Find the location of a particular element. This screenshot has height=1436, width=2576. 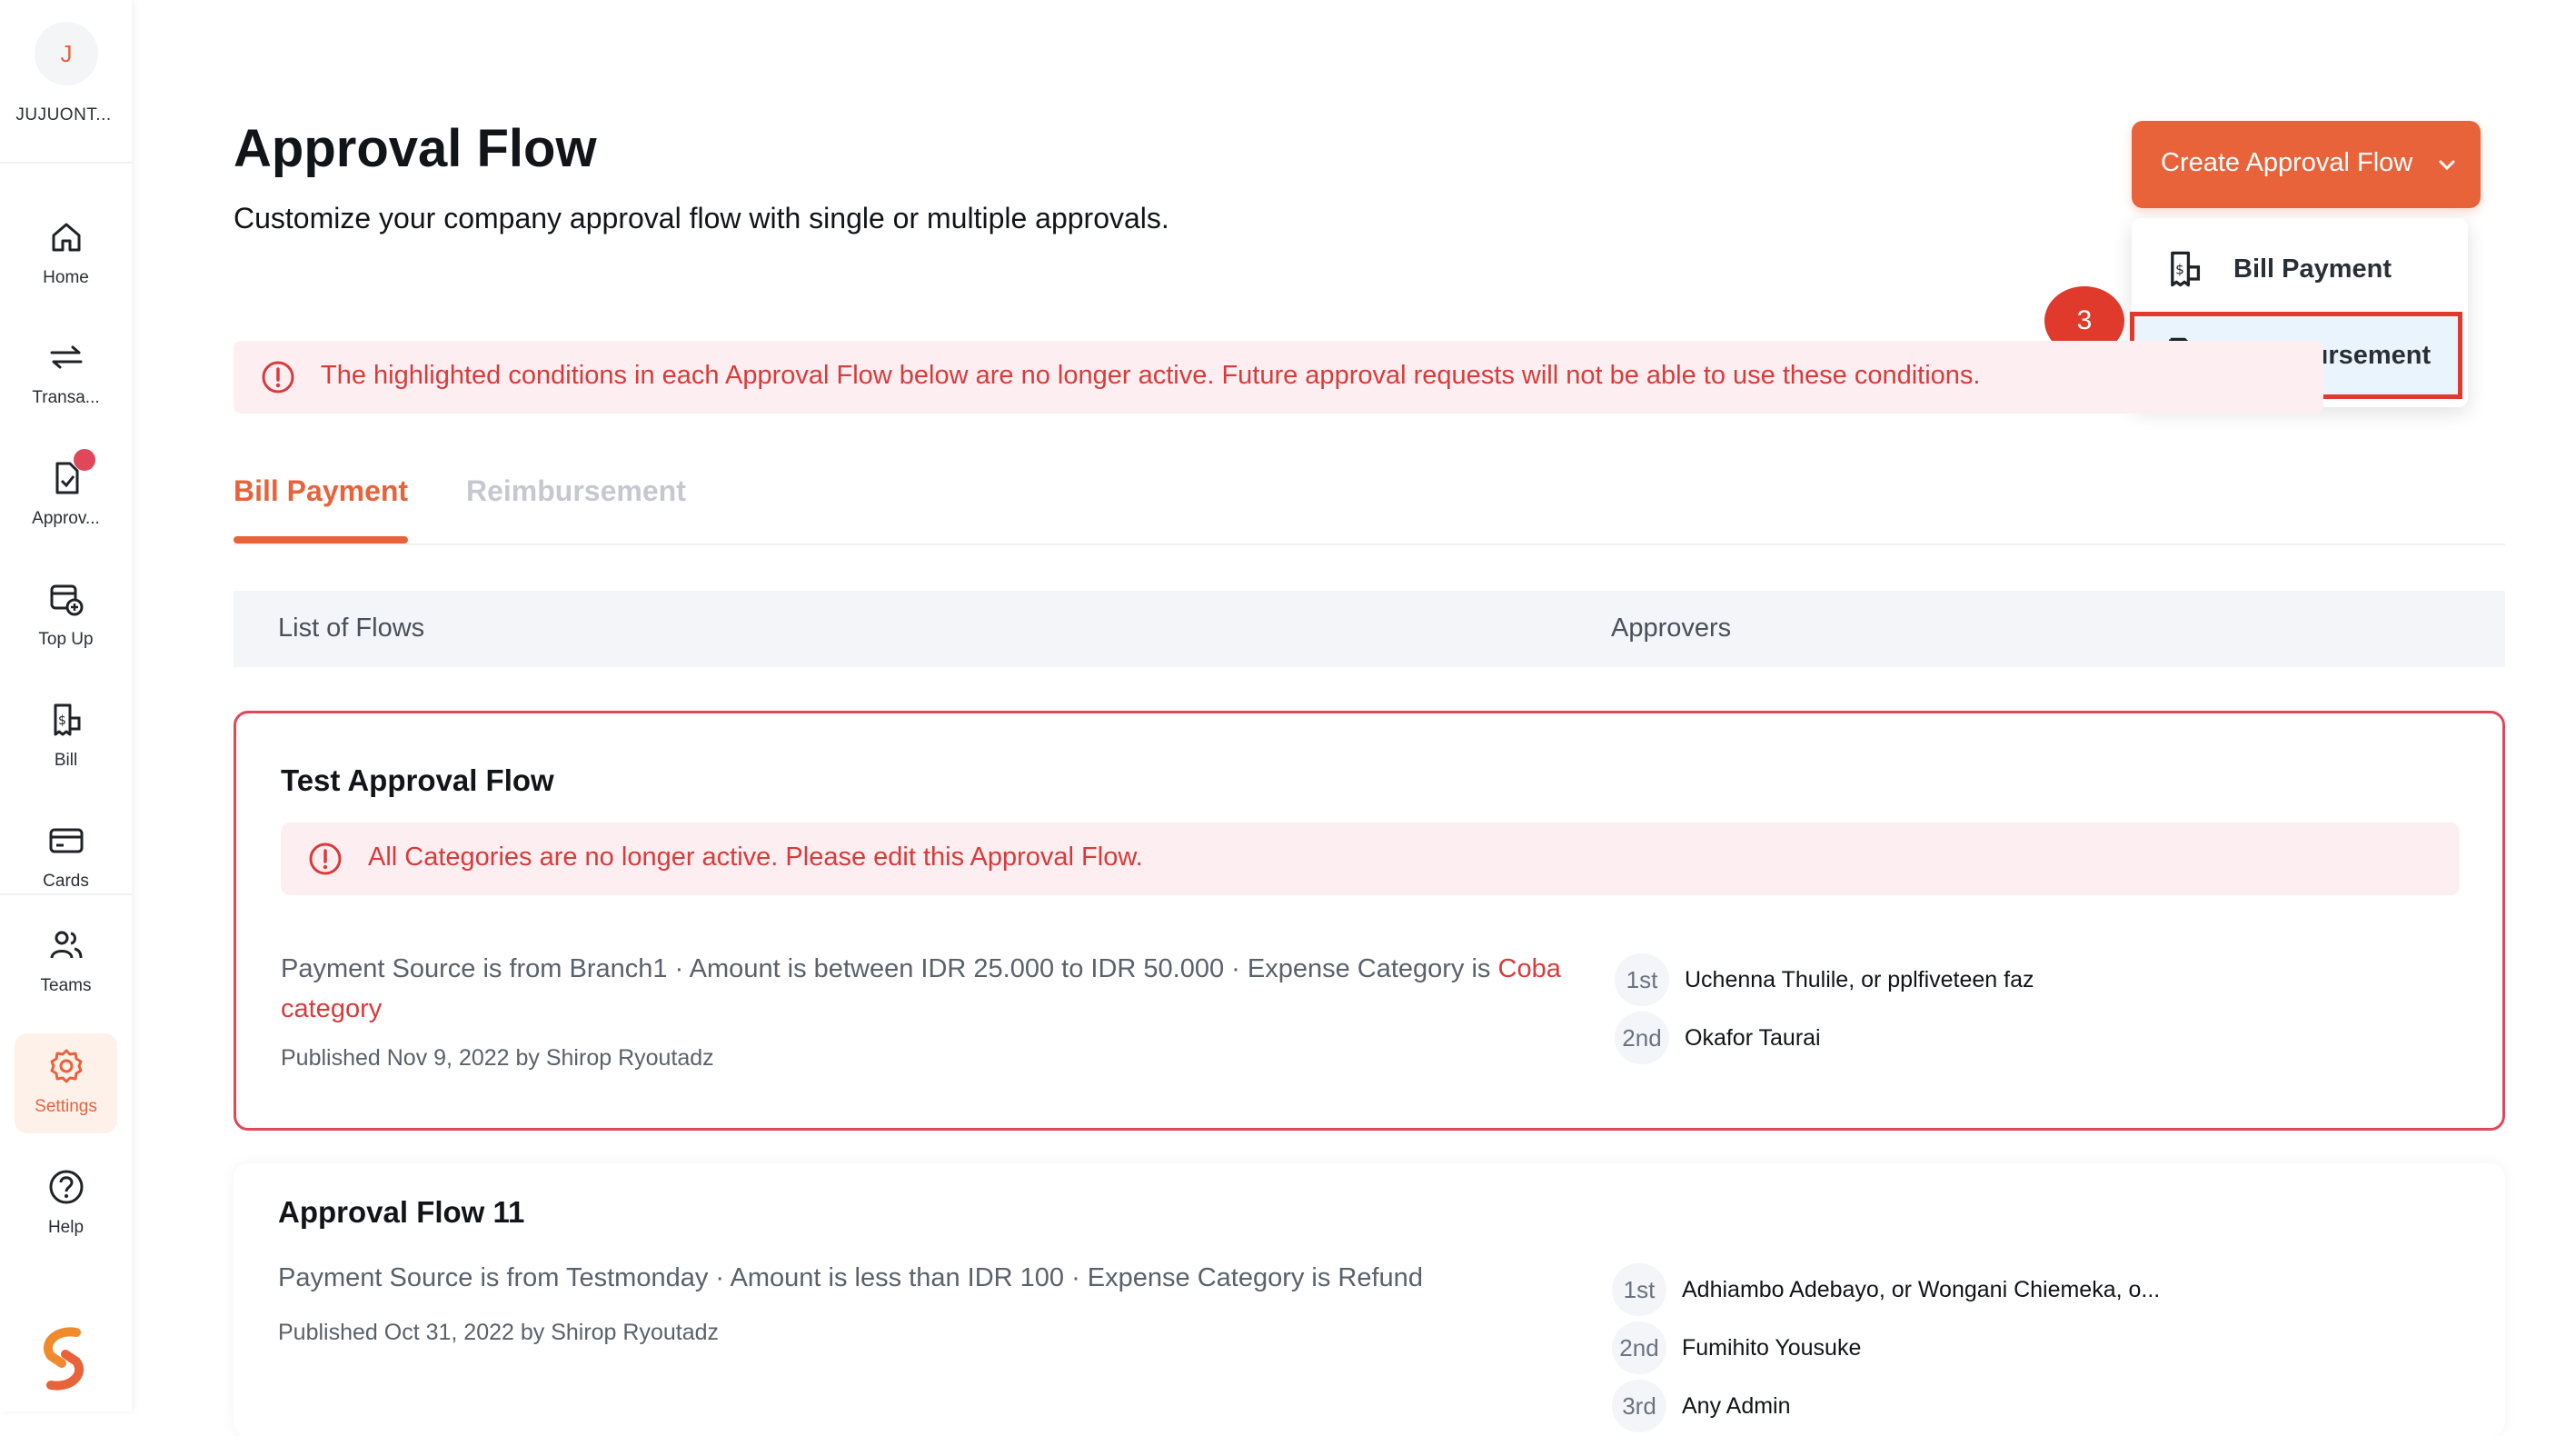

dropdown-item-bill-payment: $ Bill Payment is located at coordinates (2300, 269).